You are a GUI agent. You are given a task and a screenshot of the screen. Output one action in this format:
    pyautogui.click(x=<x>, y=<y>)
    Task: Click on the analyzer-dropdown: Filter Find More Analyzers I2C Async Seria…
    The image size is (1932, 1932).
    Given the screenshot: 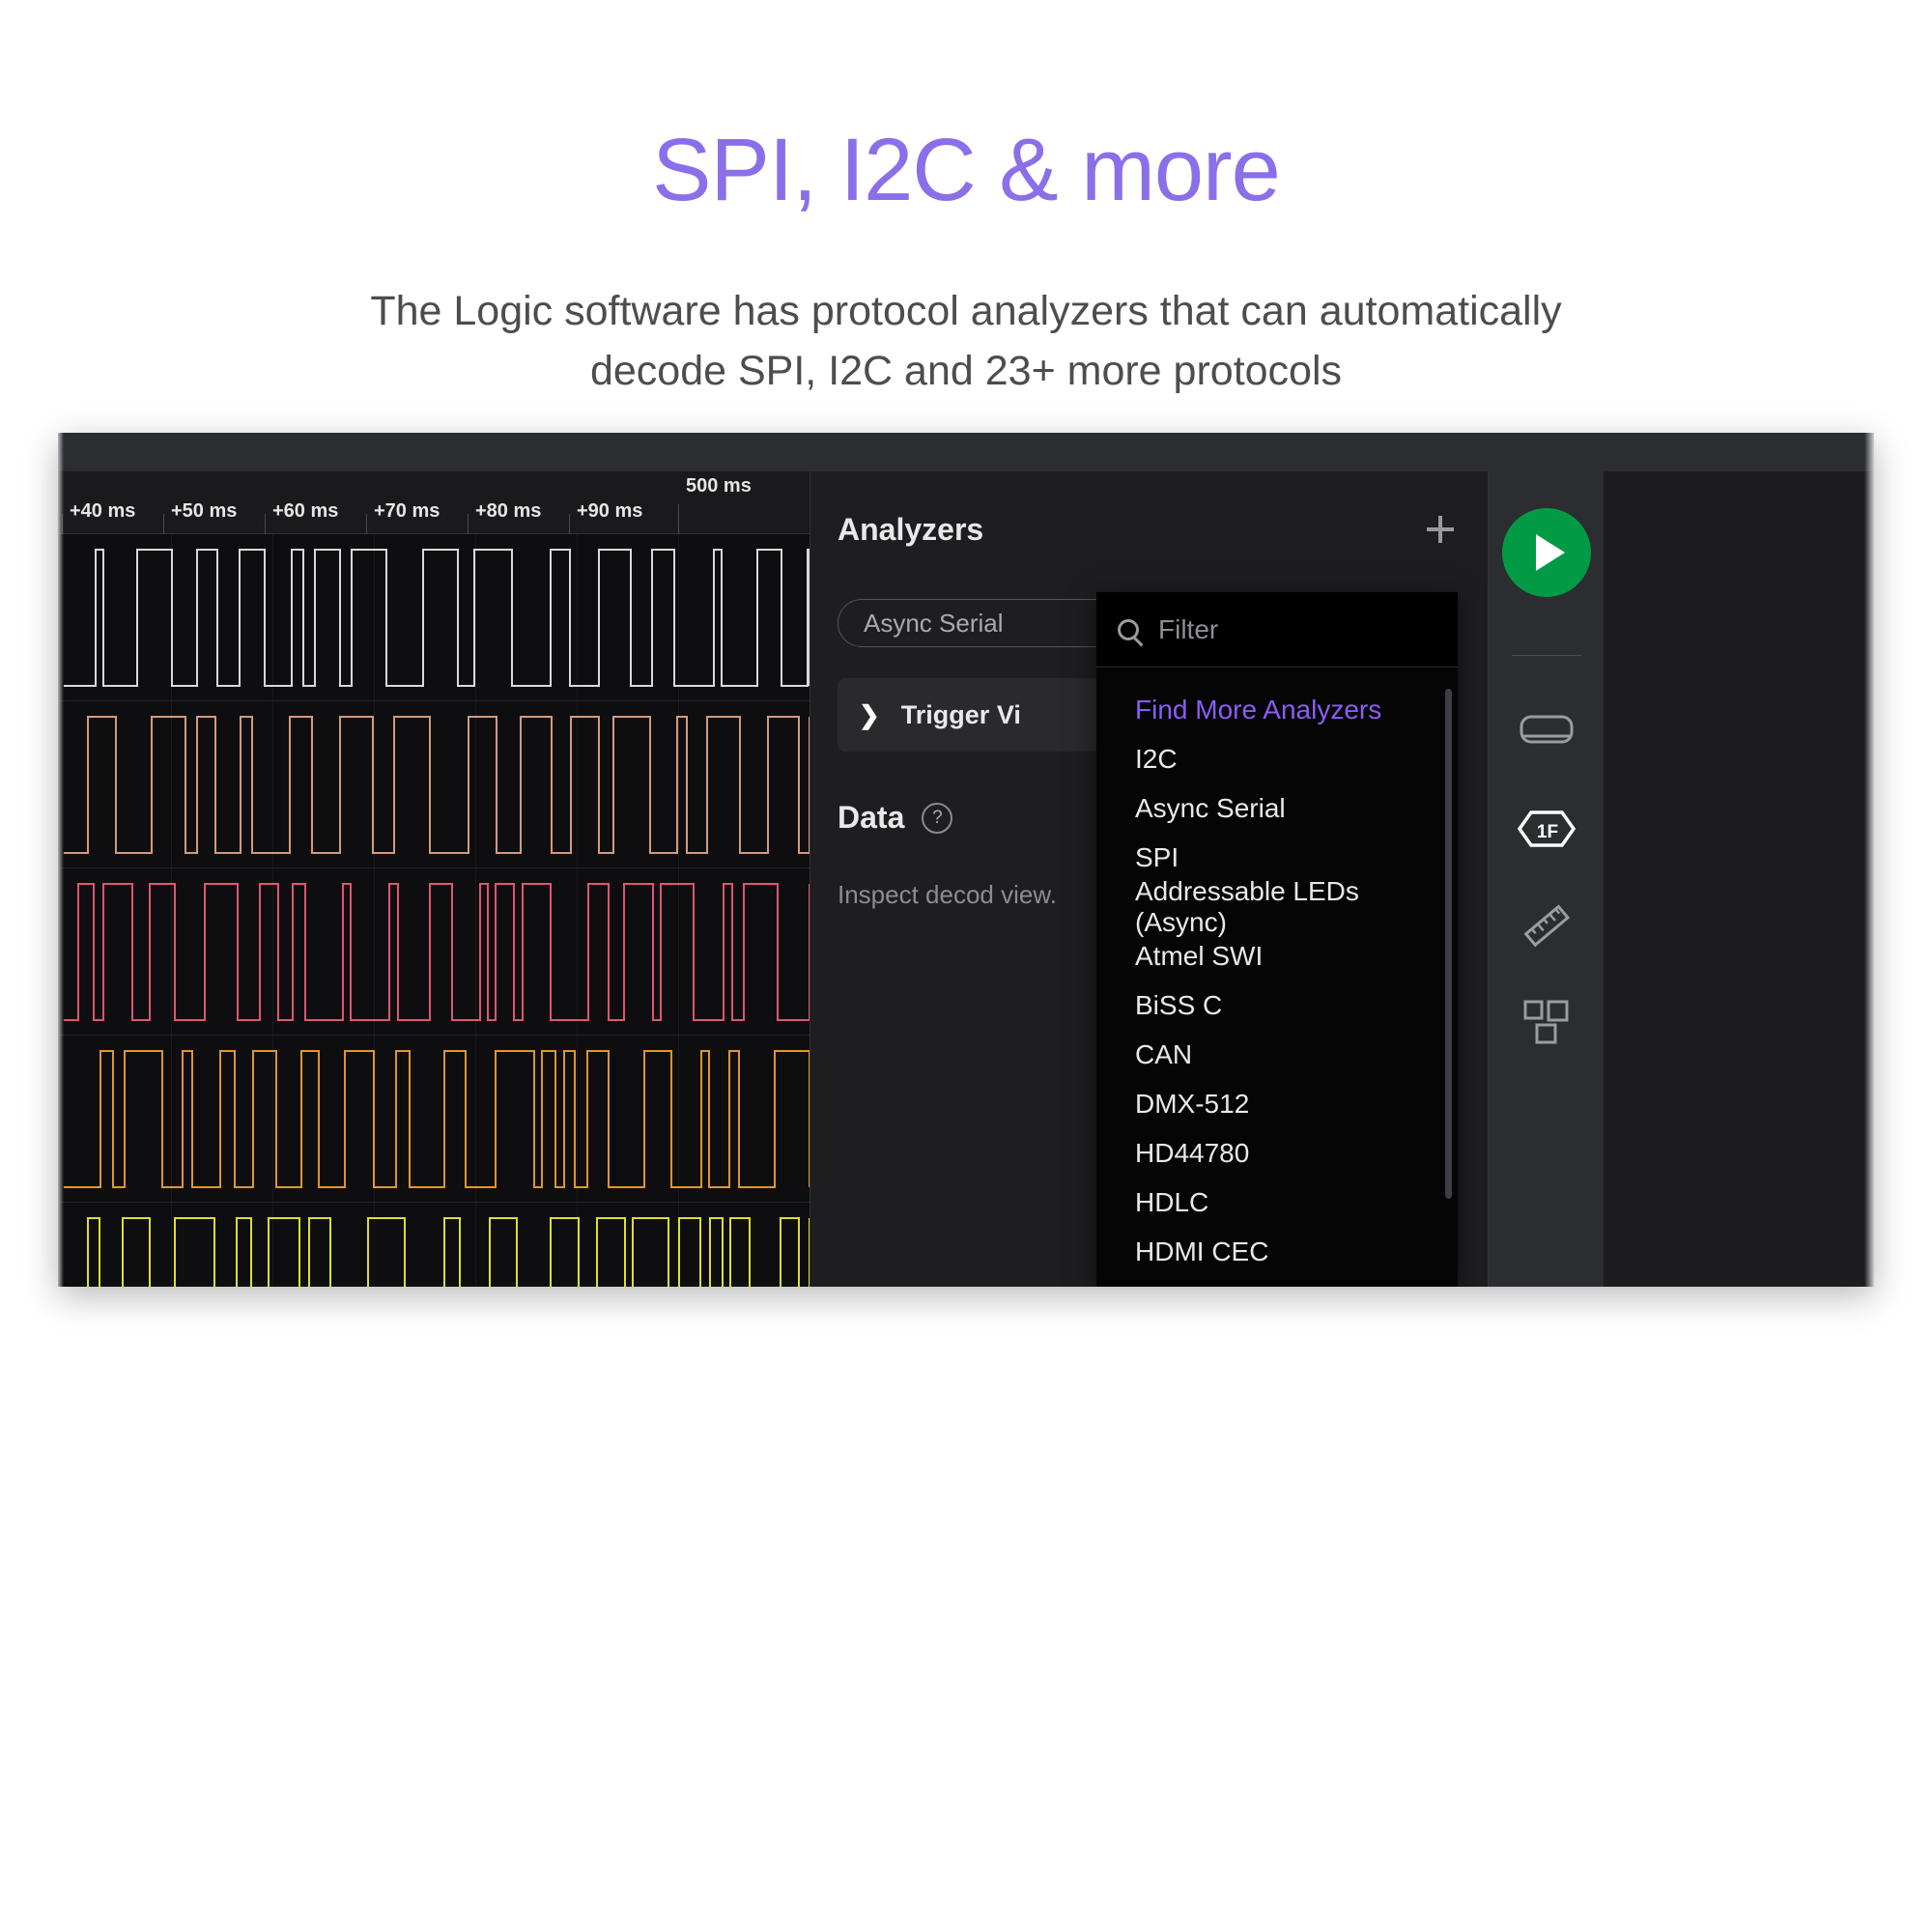 What is the action you would take?
    pyautogui.click(x=1277, y=939)
    